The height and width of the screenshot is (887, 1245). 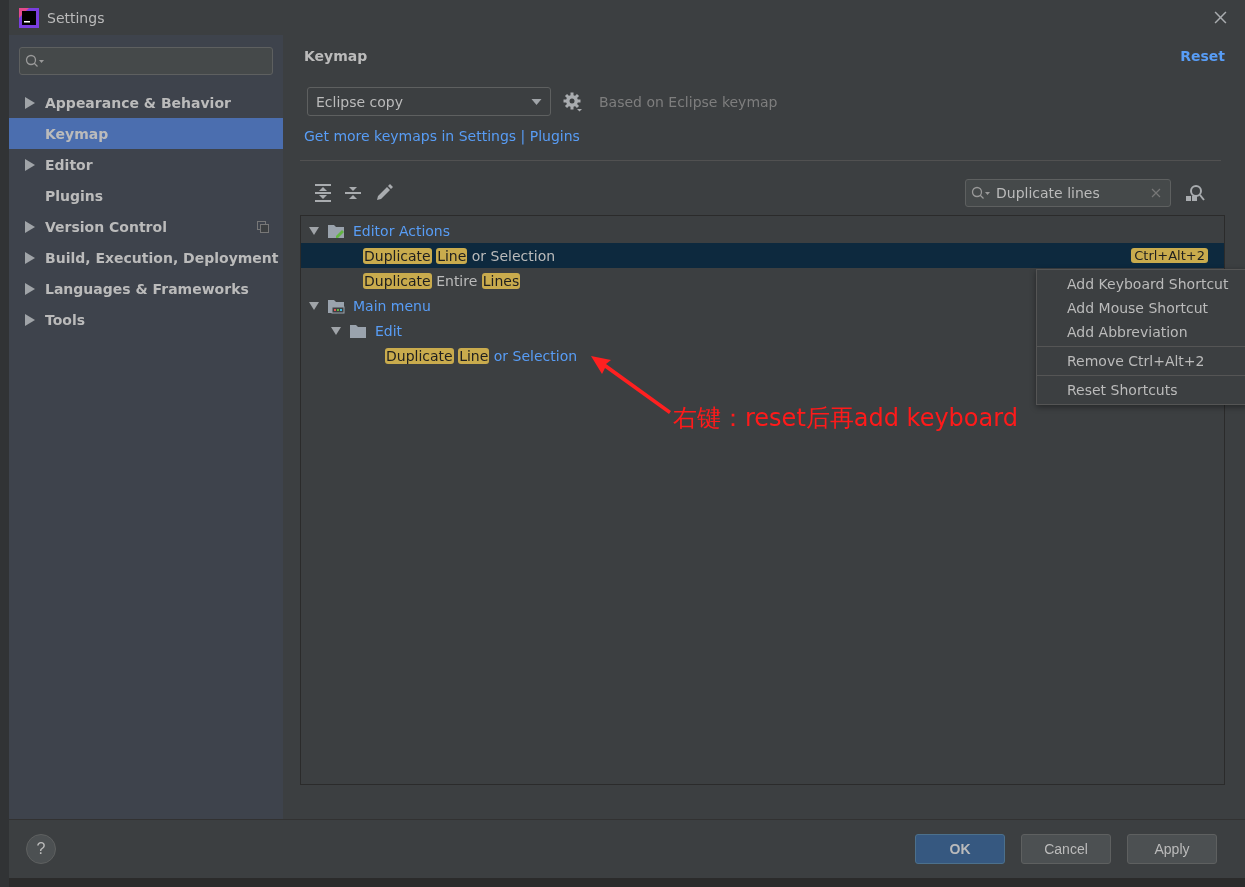 I want to click on sidebar-item: Appearance & Behavior, so click(x=146, y=102).